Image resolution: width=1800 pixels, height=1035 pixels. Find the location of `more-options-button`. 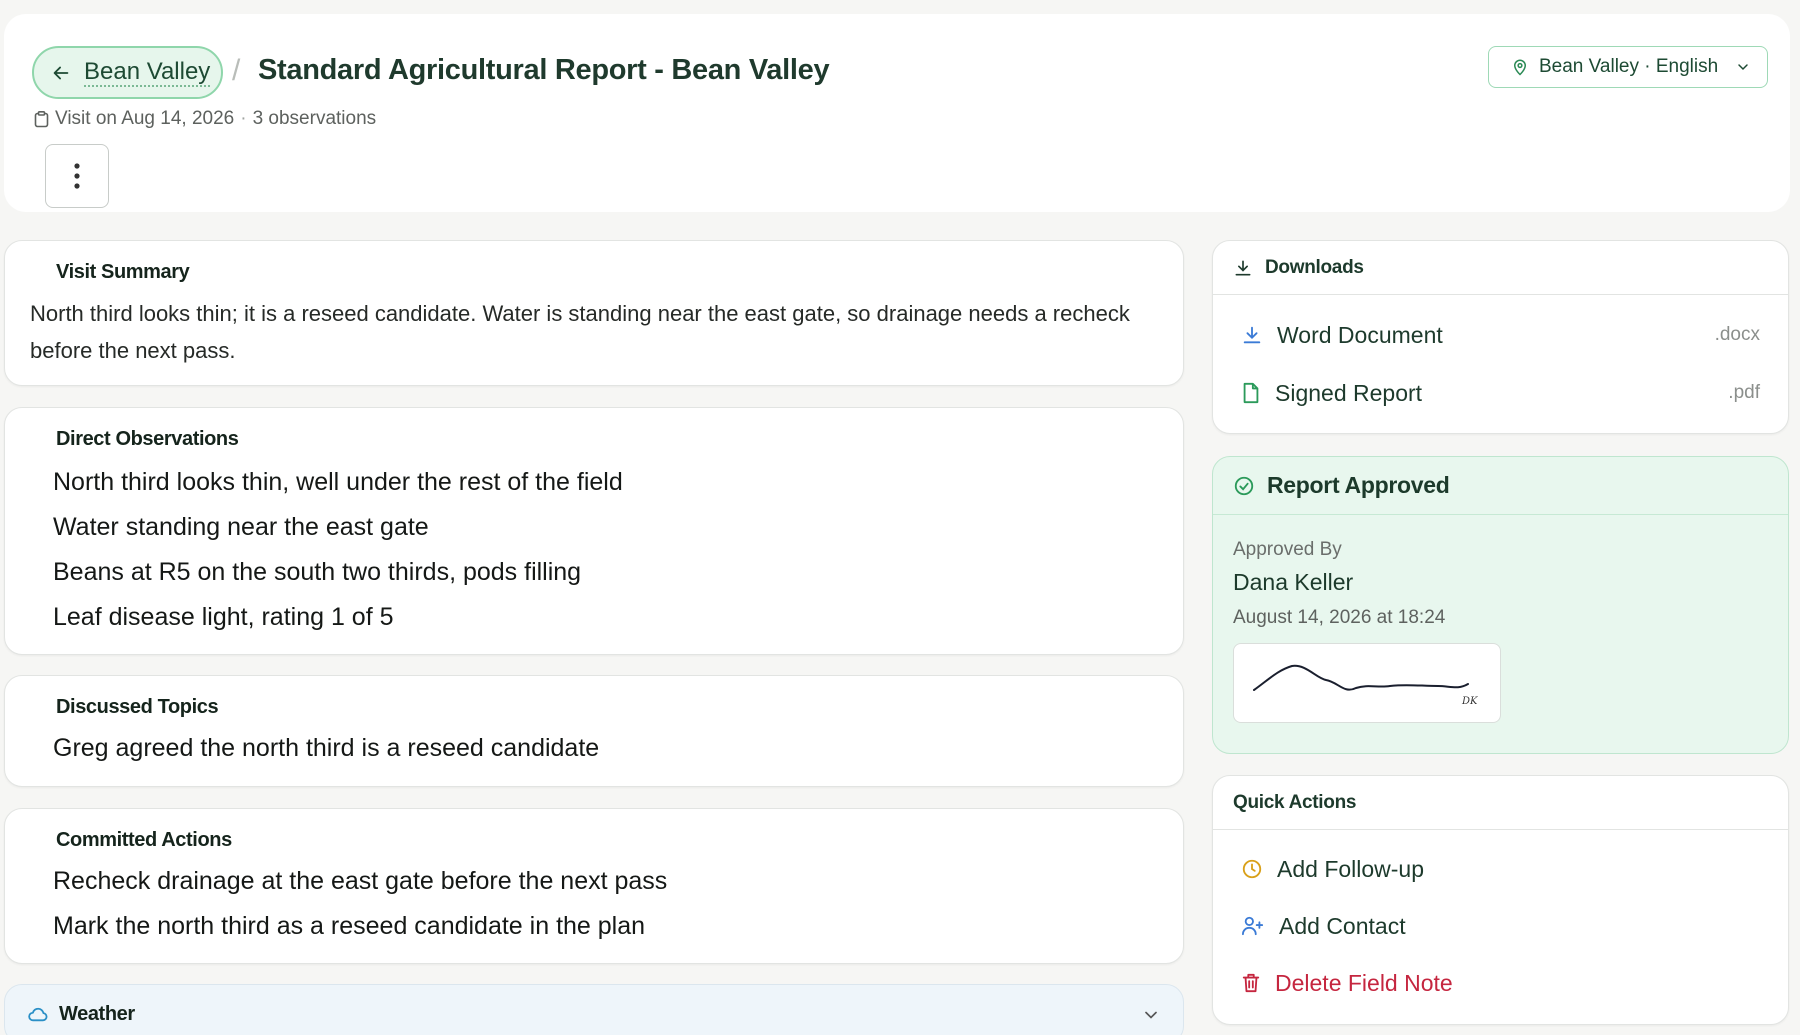

more-options-button is located at coordinates (77, 176).